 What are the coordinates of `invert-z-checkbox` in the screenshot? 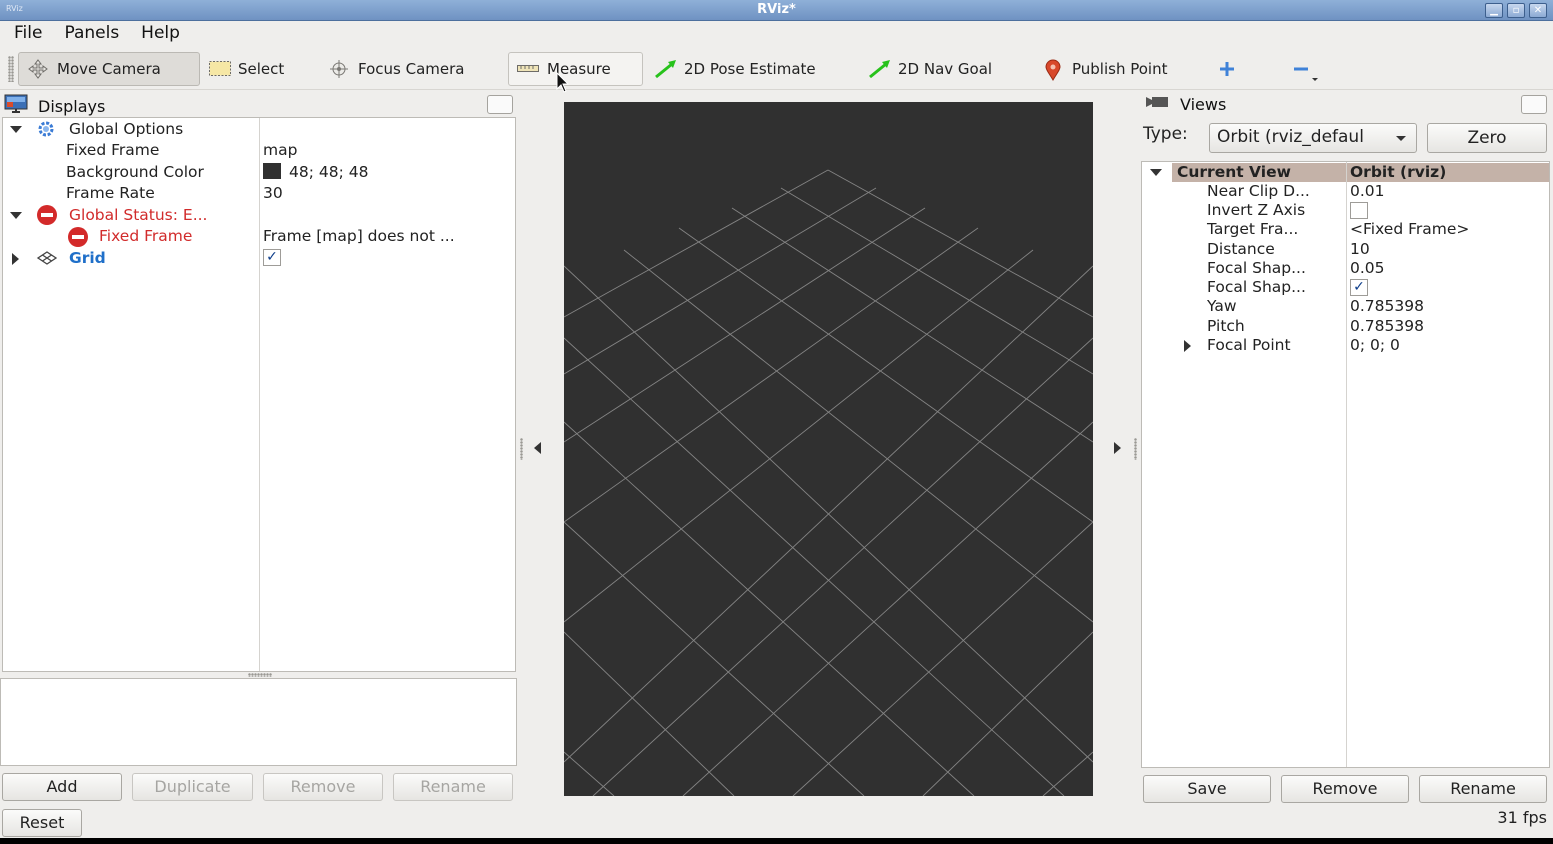 It's located at (1359, 210).